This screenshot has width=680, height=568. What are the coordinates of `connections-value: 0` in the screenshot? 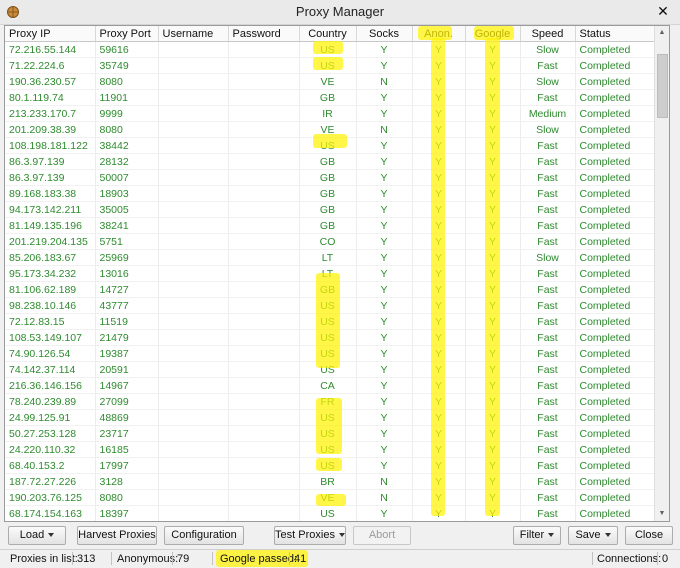 It's located at (665, 559).